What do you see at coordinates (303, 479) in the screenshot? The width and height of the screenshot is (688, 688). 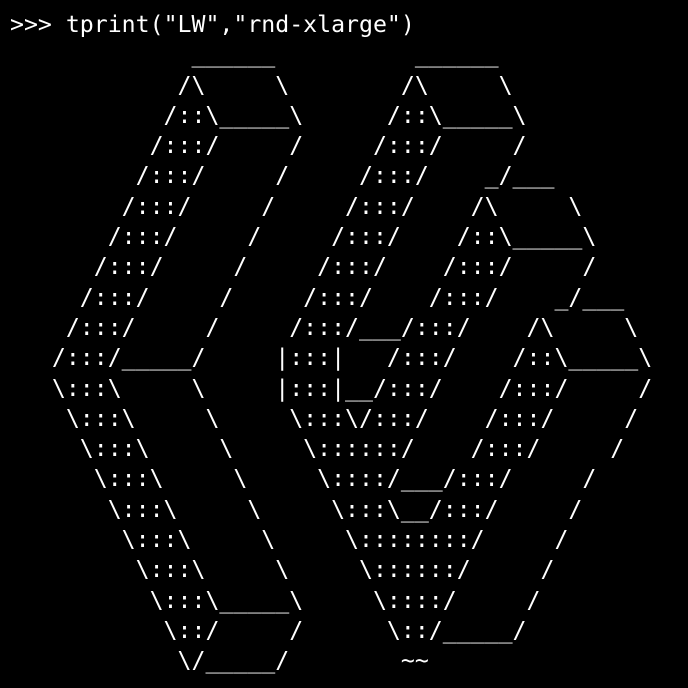 I see `output-line: \:::\ \ \::::/___/:::/ /` at bounding box center [303, 479].